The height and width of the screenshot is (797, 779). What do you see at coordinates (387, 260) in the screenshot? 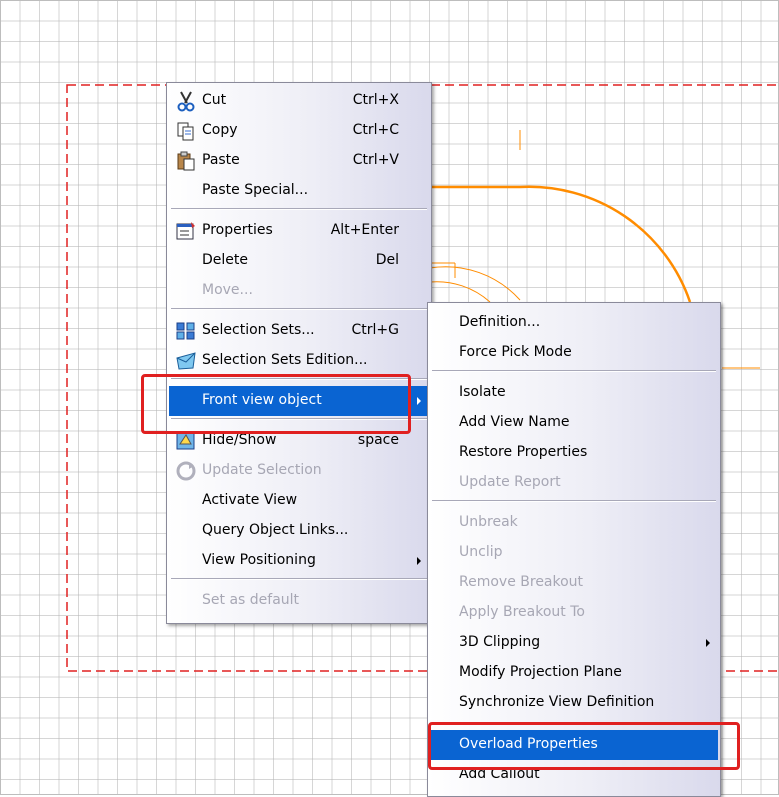
I see `shortcut-label: Del` at bounding box center [387, 260].